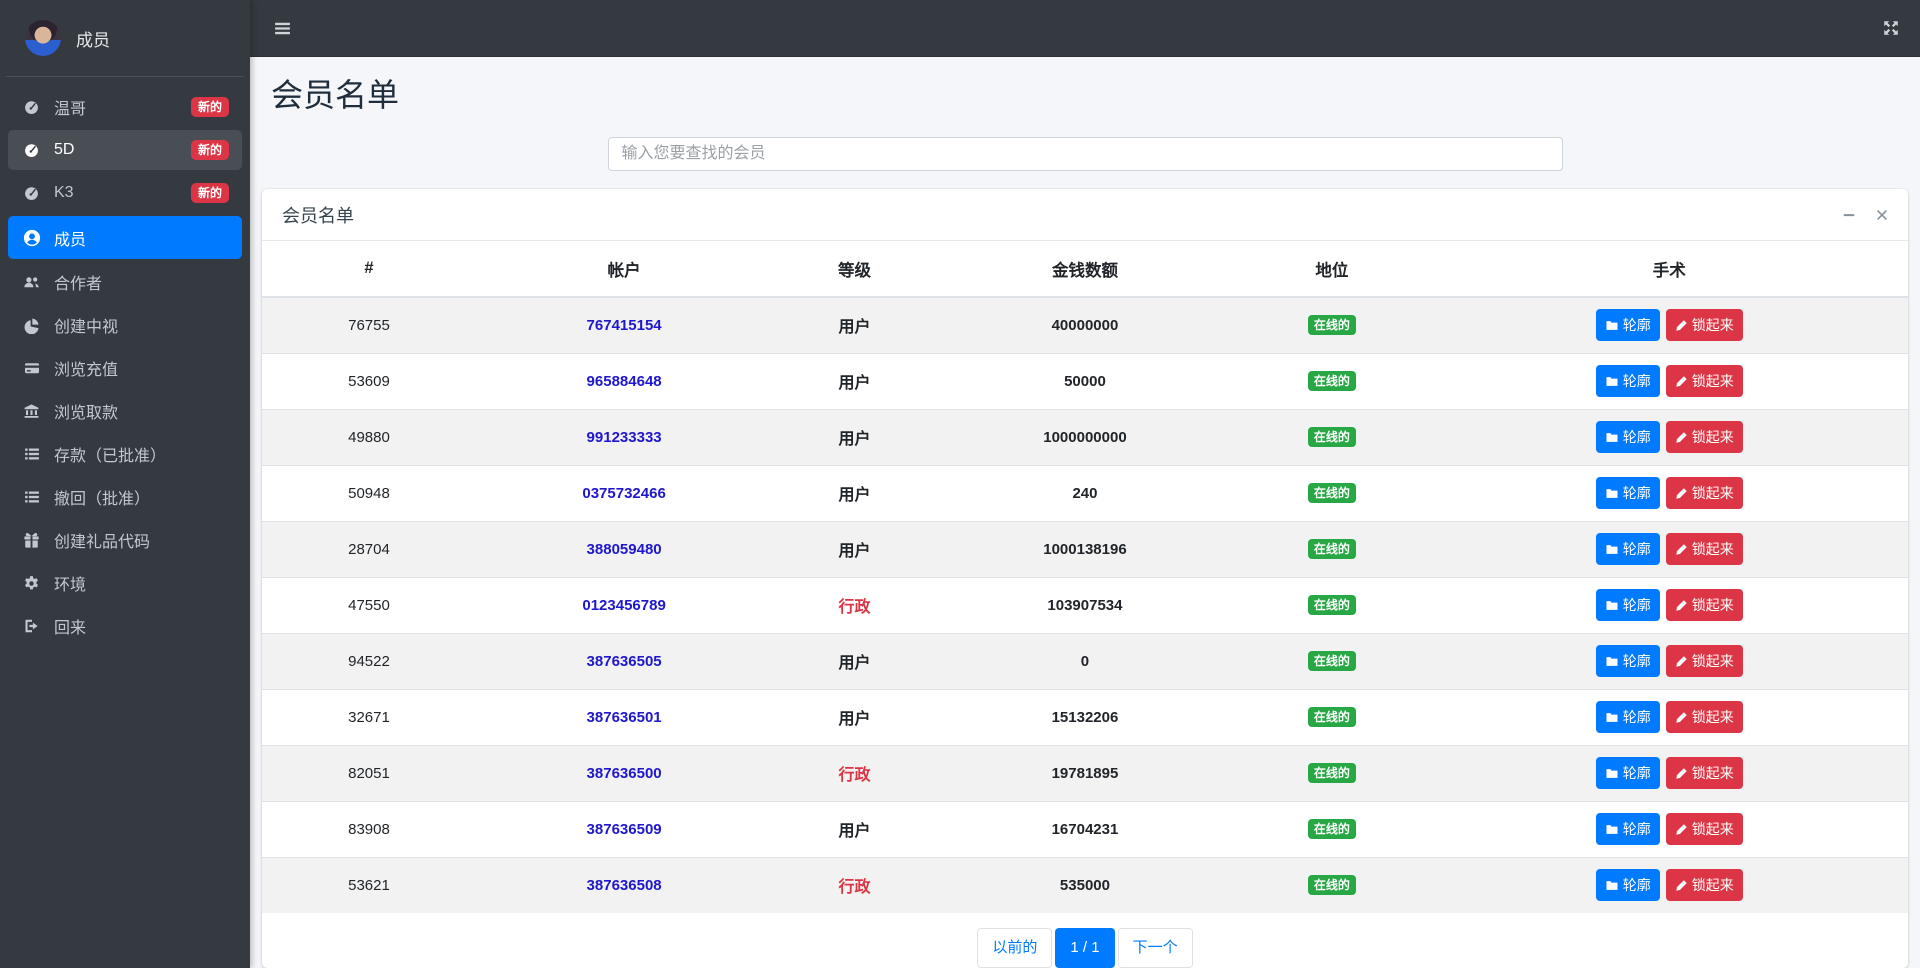 This screenshot has width=1920, height=968. I want to click on sidebar-item-label: K3, so click(64, 192).